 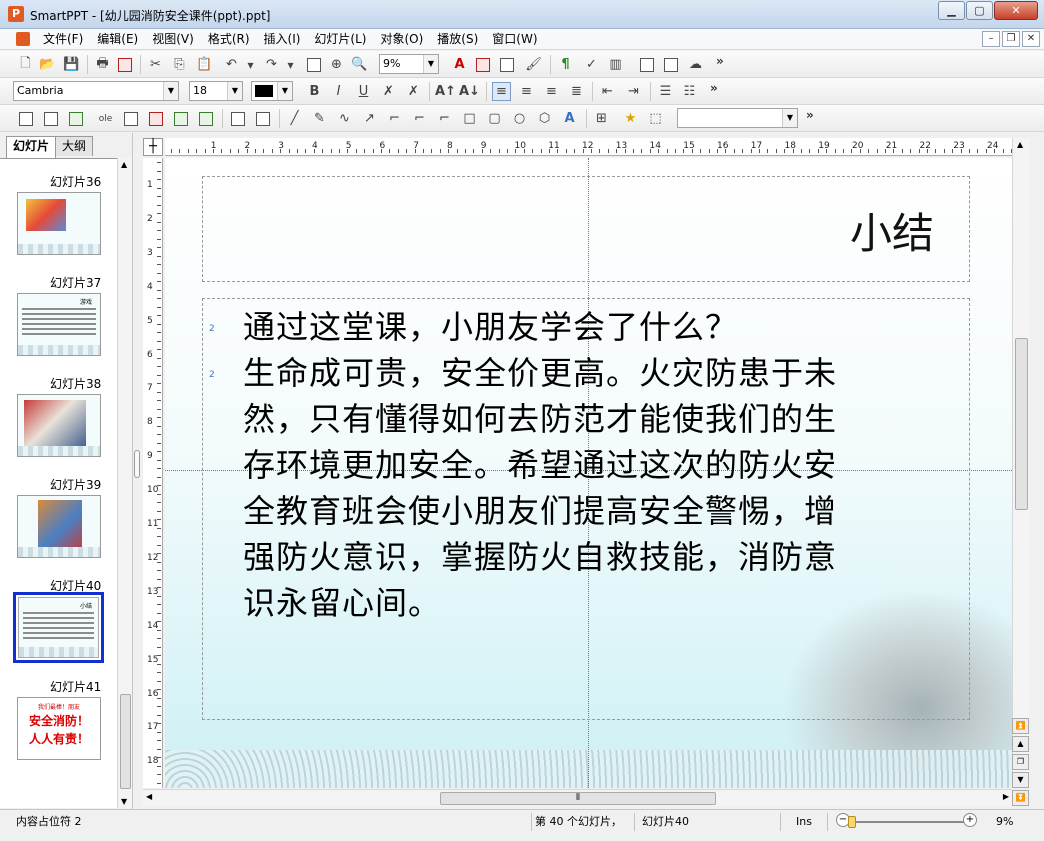 What do you see at coordinates (526, 91) in the screenshot?
I see `align-center-icon: ≡` at bounding box center [526, 91].